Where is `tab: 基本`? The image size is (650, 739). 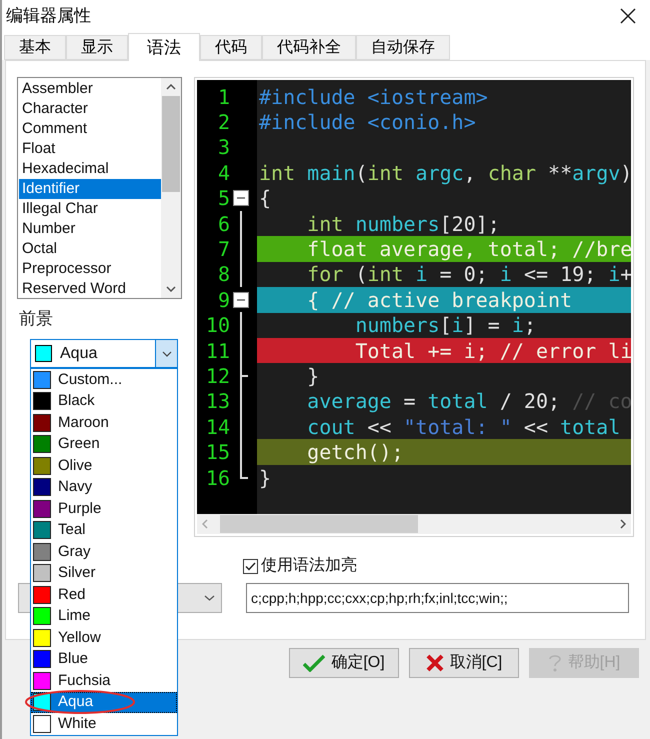
tab: 基本 is located at coordinates (35, 47).